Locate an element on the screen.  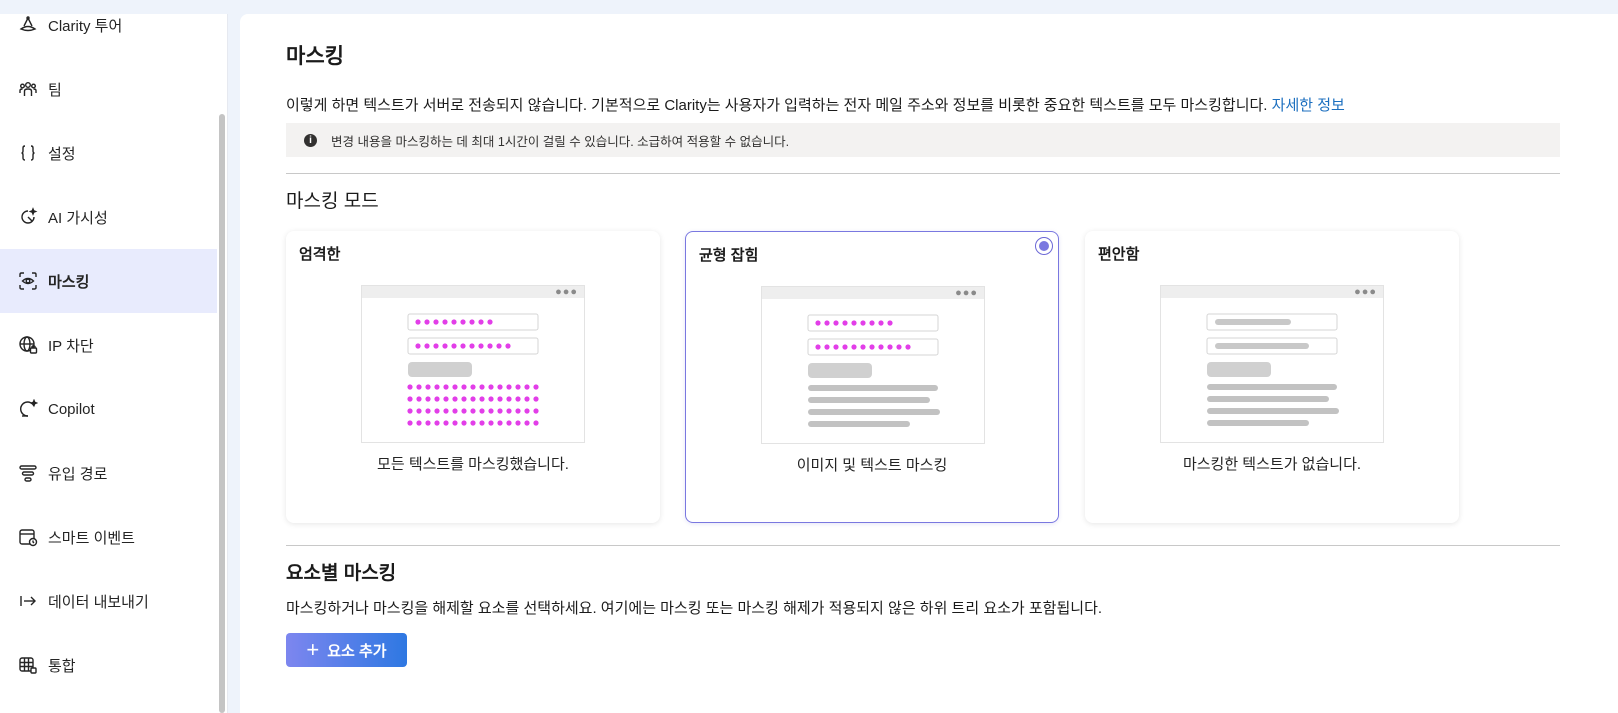
add-element-label: 요소 추가 is located at coordinates (357, 651).